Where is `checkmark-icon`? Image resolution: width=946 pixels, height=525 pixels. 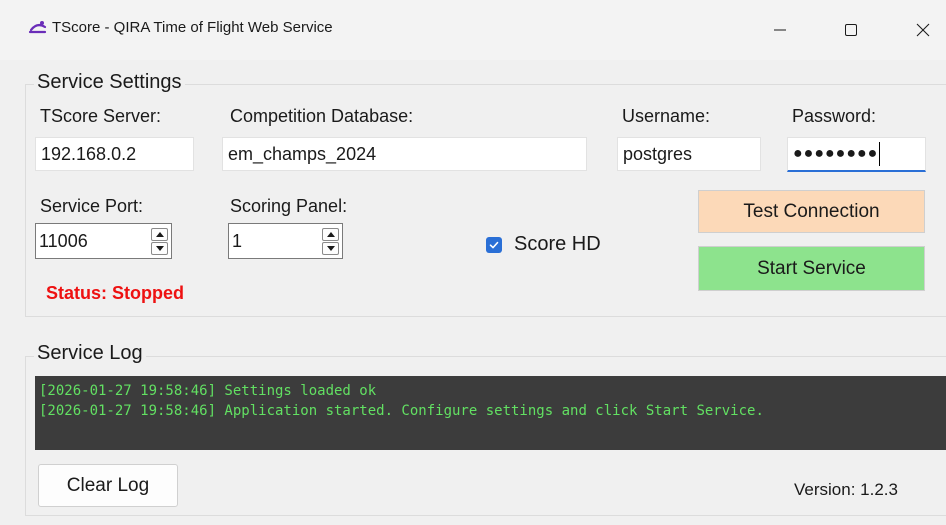 checkmark-icon is located at coordinates (494, 245).